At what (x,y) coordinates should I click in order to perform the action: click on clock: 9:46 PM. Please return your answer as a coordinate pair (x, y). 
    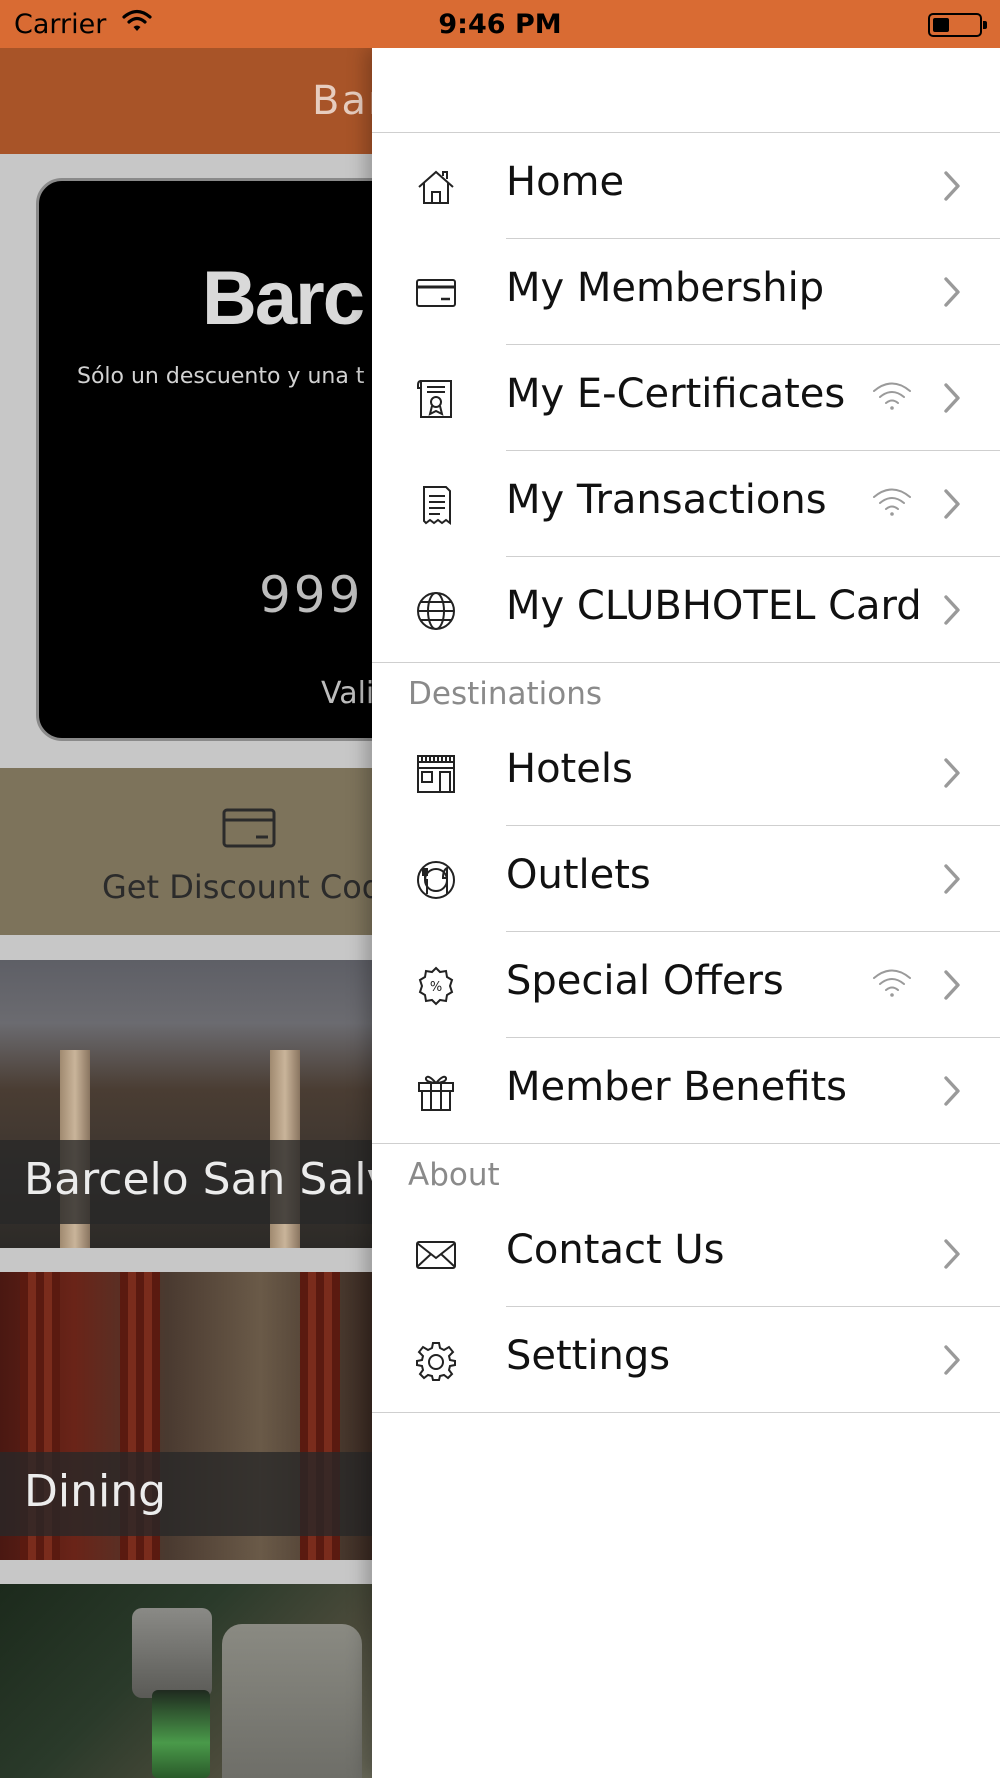
    Looking at the image, I should click on (500, 24).